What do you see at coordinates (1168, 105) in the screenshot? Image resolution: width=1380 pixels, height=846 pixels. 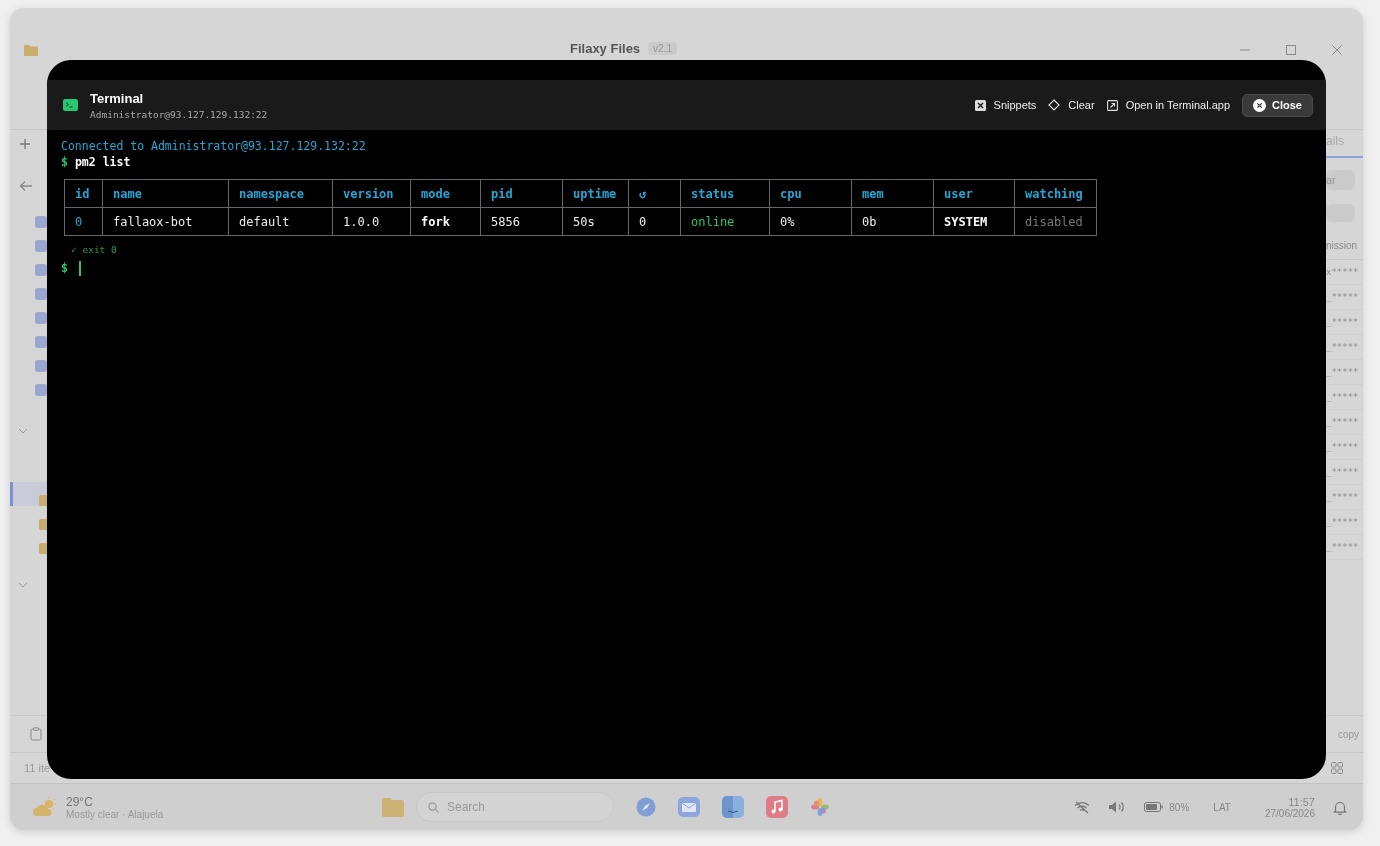 I see `open-button: Open in Terminal.app` at bounding box center [1168, 105].